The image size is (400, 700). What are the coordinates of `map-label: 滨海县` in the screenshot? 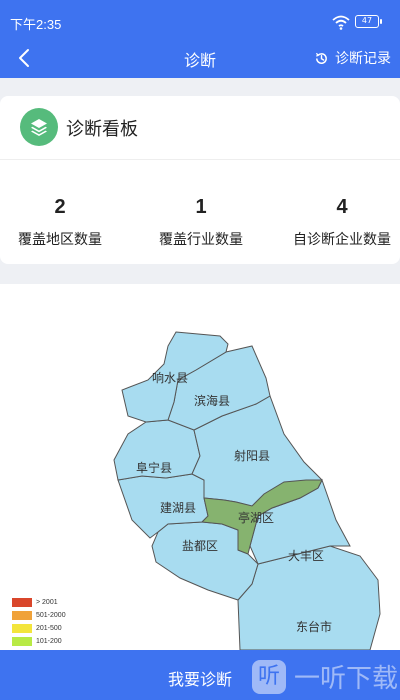 It's located at (212, 400).